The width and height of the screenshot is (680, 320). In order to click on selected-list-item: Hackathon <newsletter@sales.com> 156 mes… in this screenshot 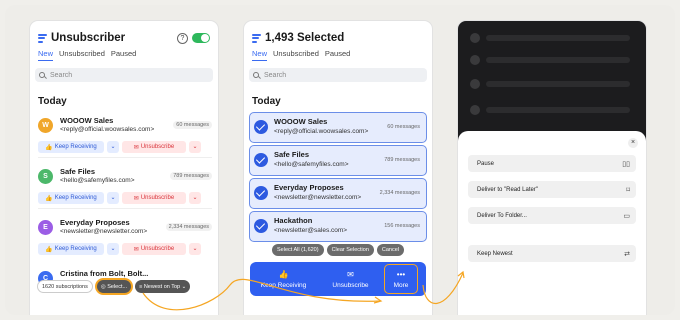, I will do `click(338, 226)`.